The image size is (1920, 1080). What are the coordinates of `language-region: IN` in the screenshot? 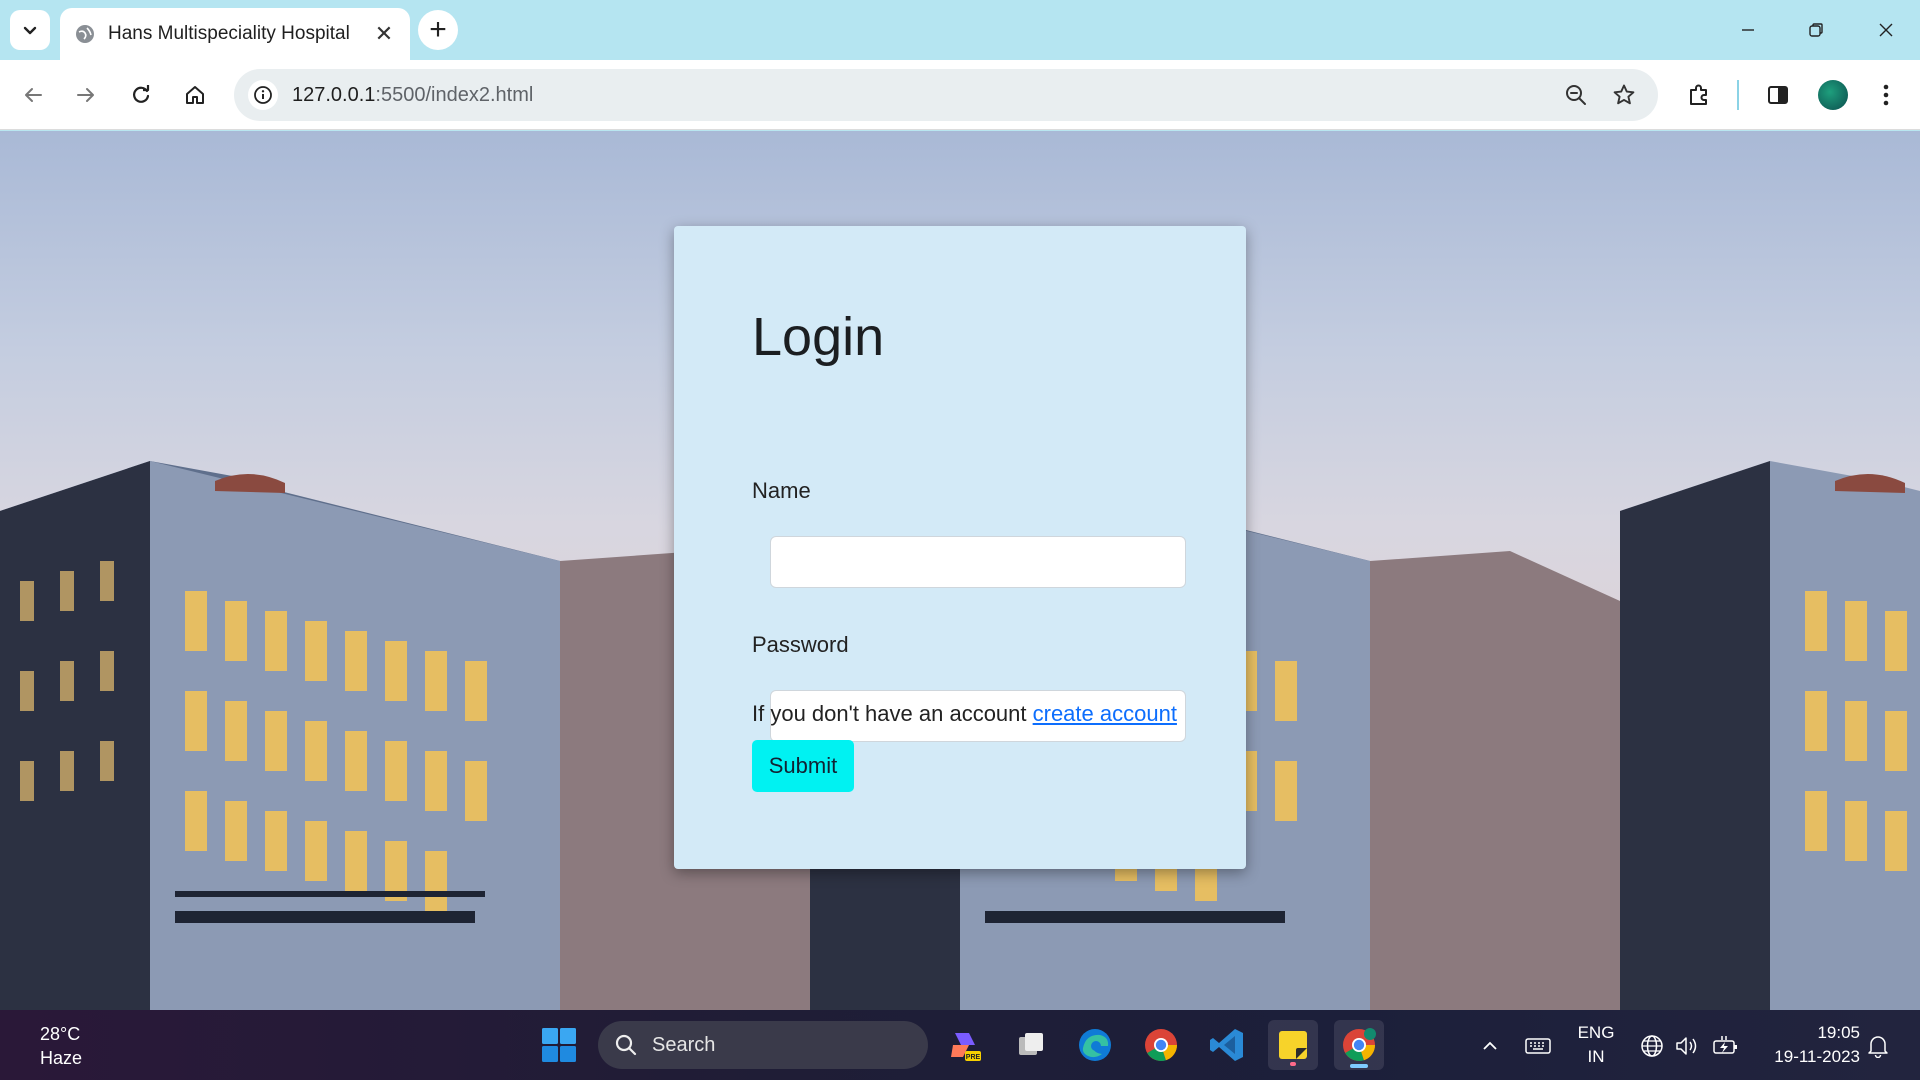 It's located at (1596, 1056).